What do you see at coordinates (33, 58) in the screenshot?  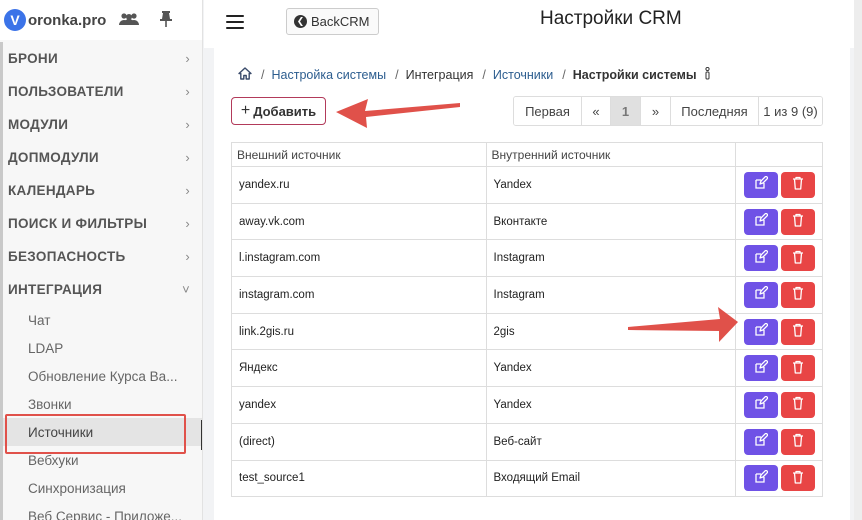 I see `sidebar-section-label: БРОНИ` at bounding box center [33, 58].